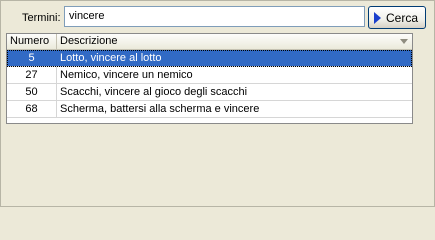  What do you see at coordinates (209, 58) in the screenshot?
I see `table-row: 5 Lotto, vincere al lotto` at bounding box center [209, 58].